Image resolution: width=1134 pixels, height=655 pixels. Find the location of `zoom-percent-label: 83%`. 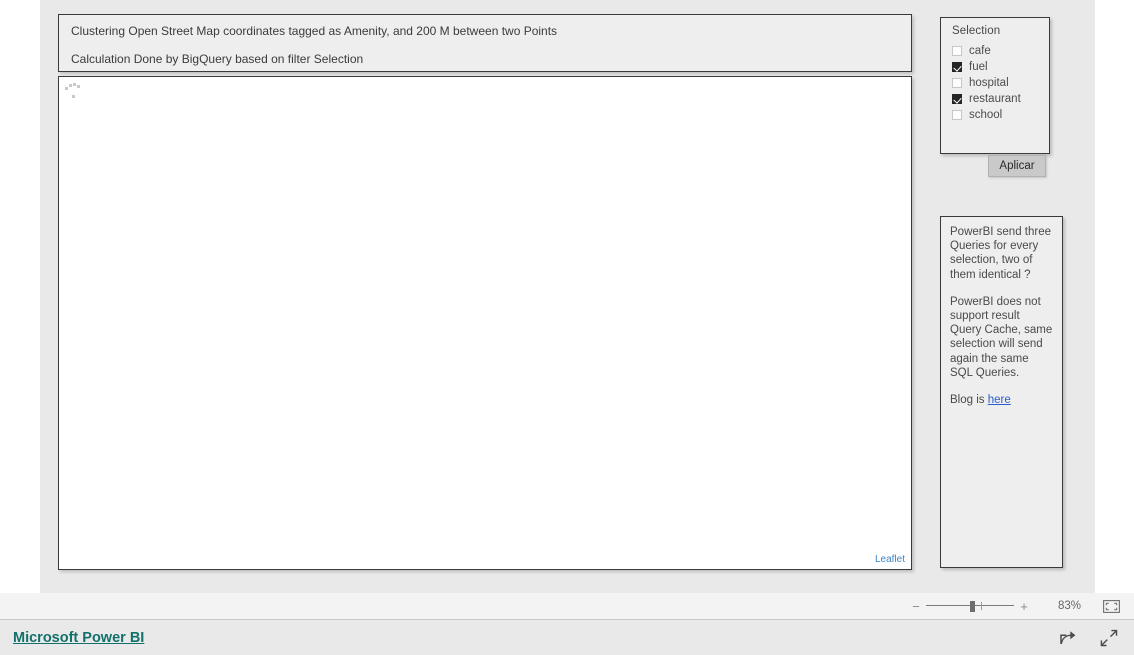

zoom-percent-label: 83% is located at coordinates (1069, 606).